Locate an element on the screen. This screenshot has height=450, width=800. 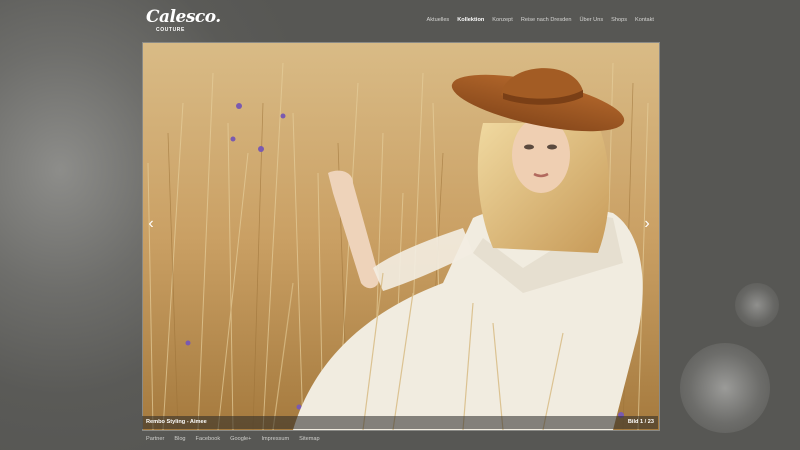
background-bokeh-small is located at coordinates (757, 305).